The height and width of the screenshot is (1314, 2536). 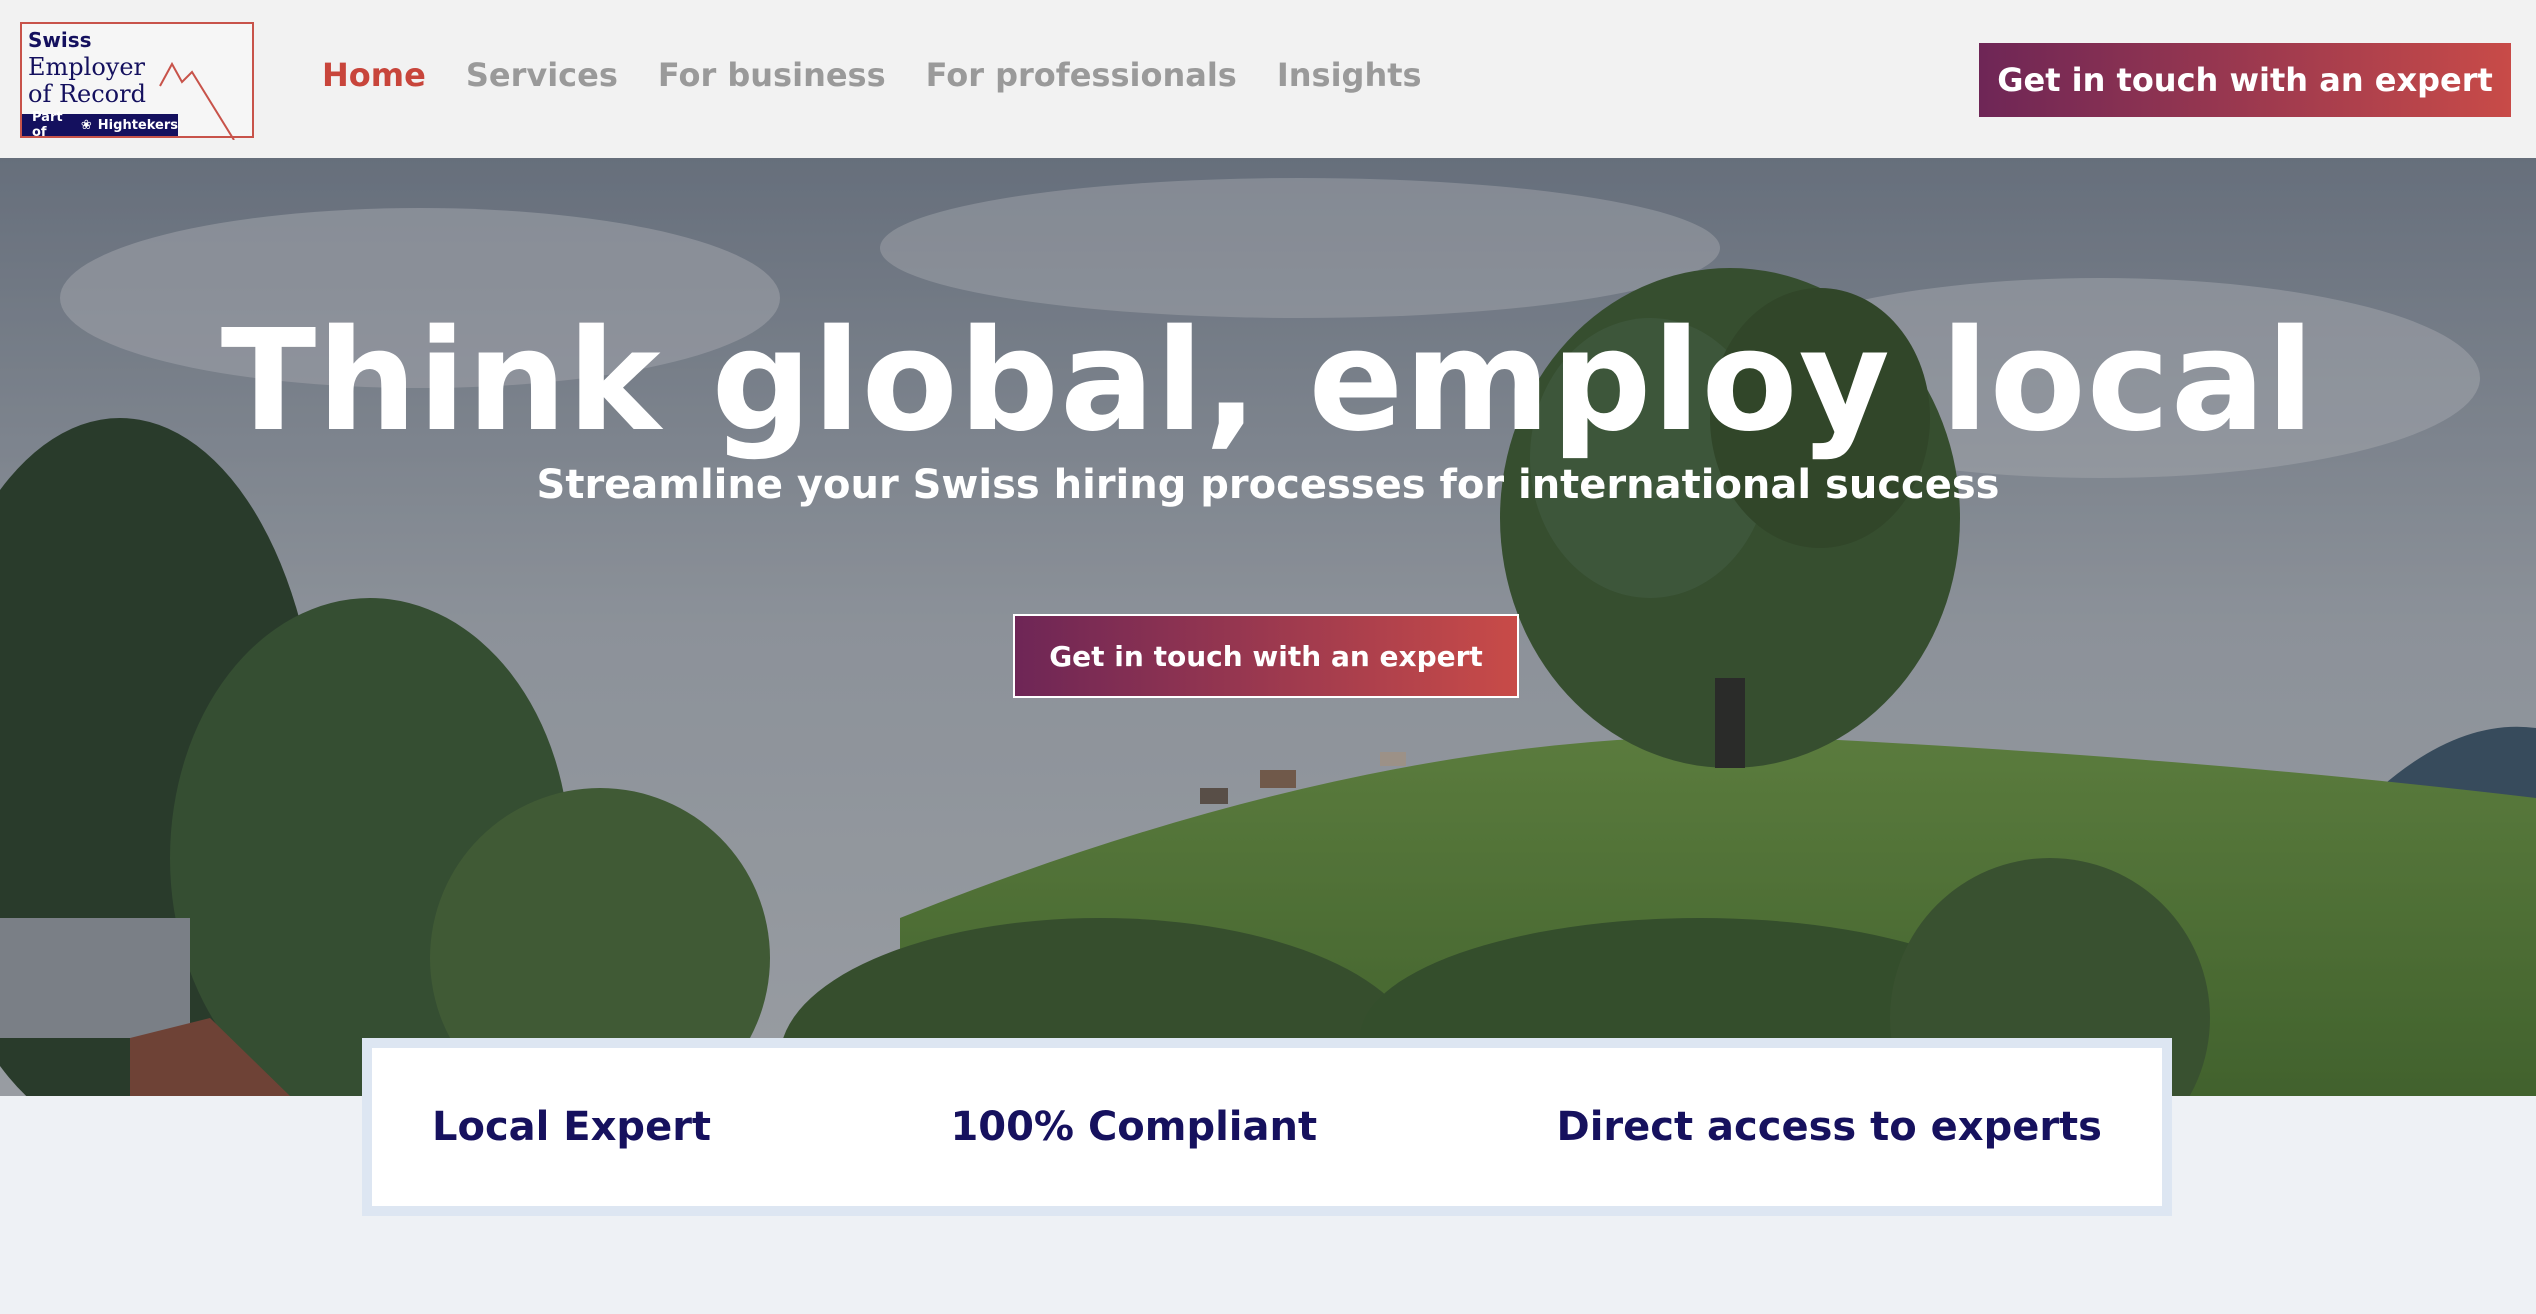 I want to click on nav-for-business: For business, so click(x=772, y=75).